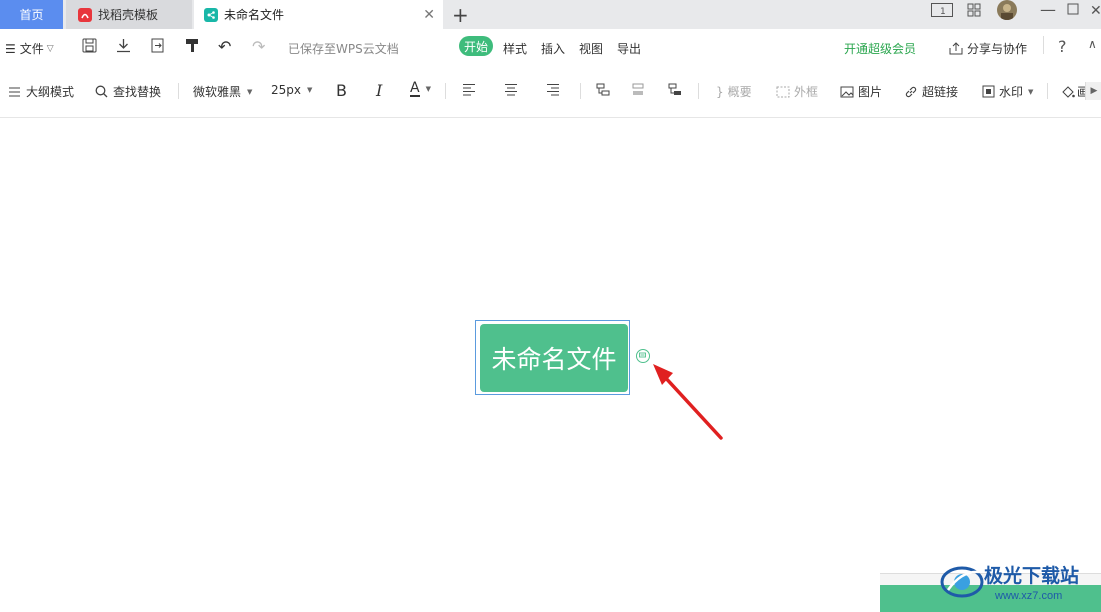 This screenshot has height=612, width=1101. What do you see at coordinates (1007, 10) in the screenshot?
I see `user-avatar` at bounding box center [1007, 10].